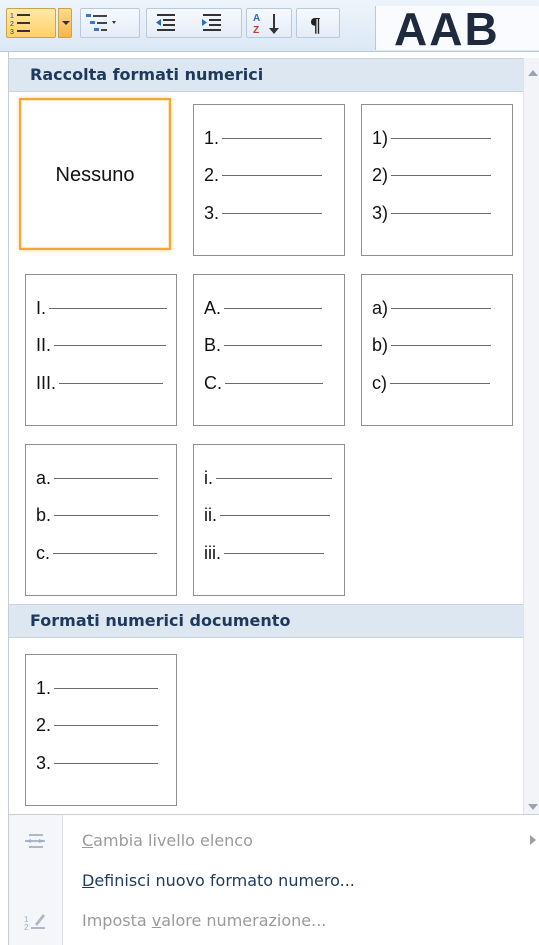 The height and width of the screenshot is (945, 539). Describe the element at coordinates (165, 22) in the screenshot. I see `decrease-indent-icon` at that location.